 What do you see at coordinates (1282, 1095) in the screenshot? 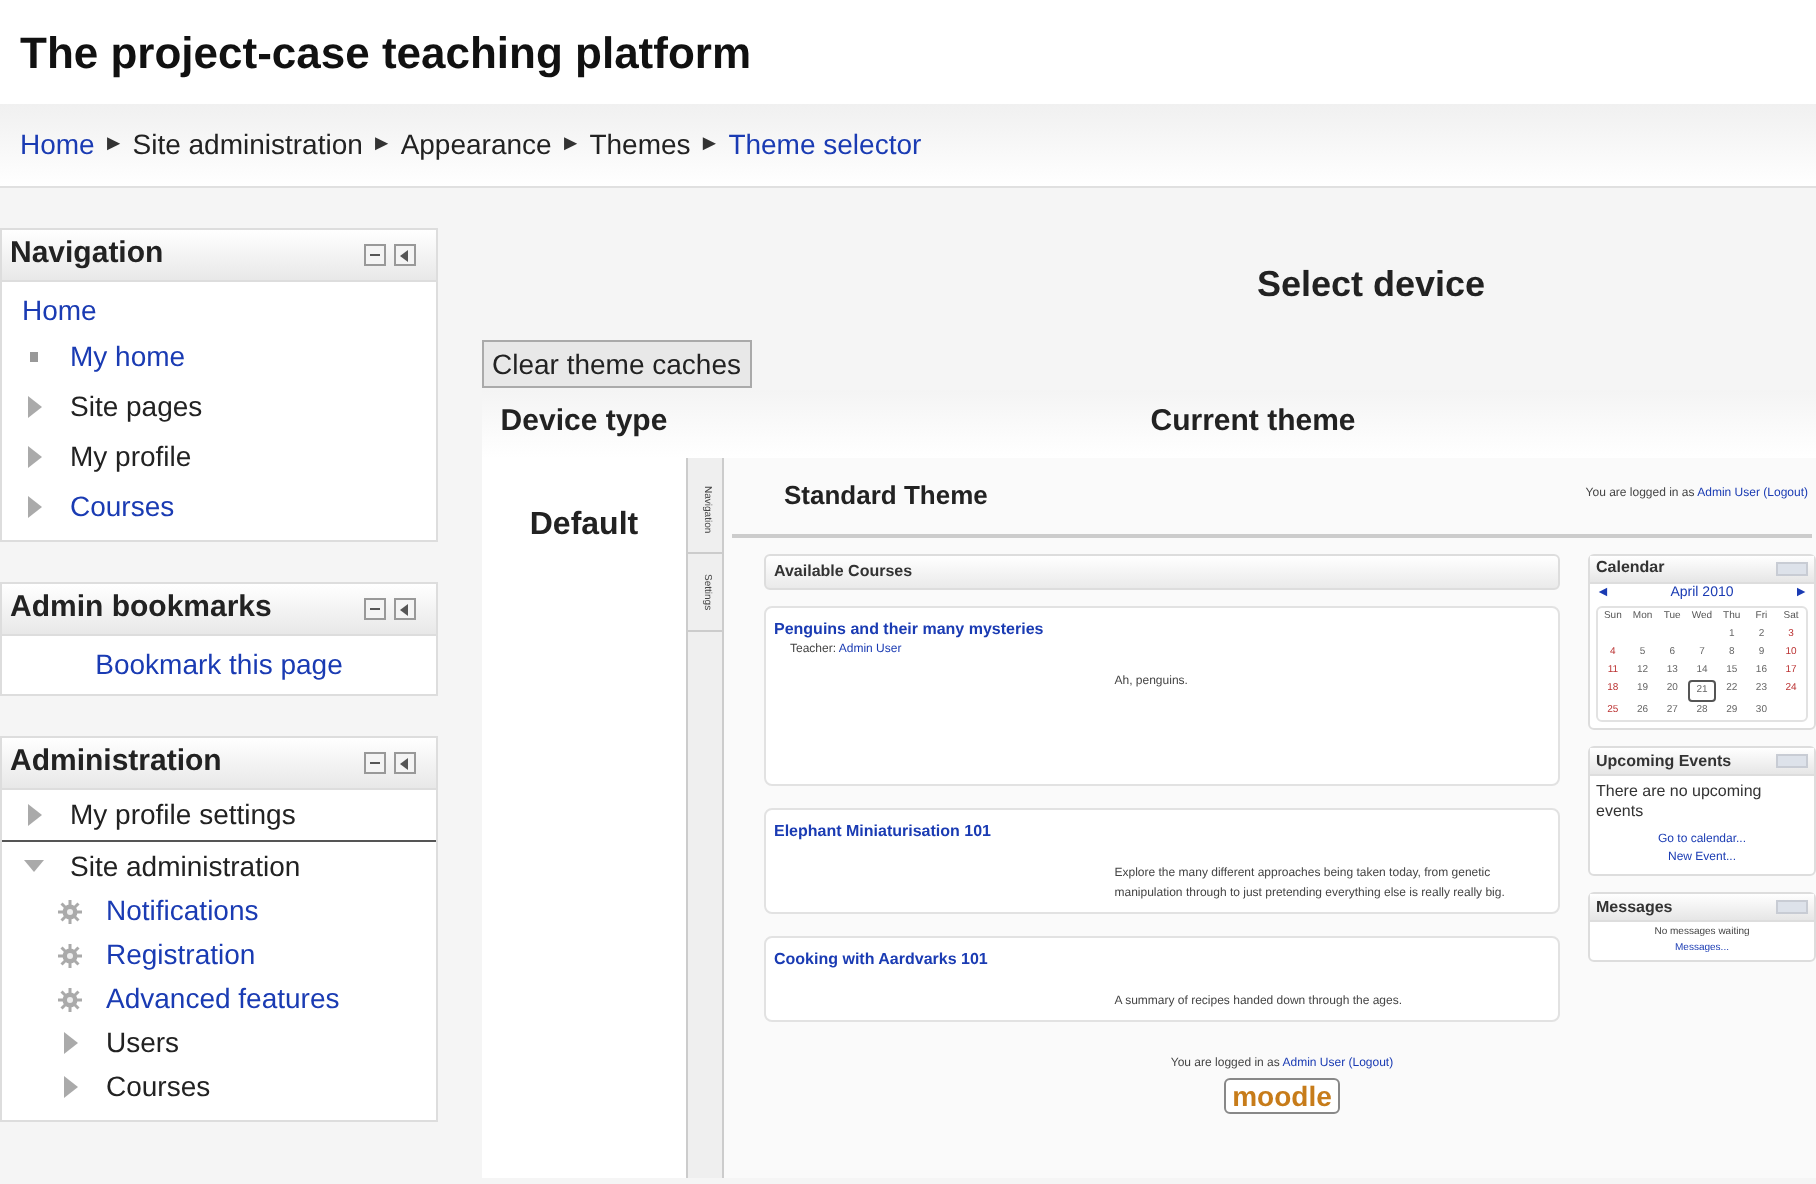
I see `moodle-logo: moodle` at bounding box center [1282, 1095].